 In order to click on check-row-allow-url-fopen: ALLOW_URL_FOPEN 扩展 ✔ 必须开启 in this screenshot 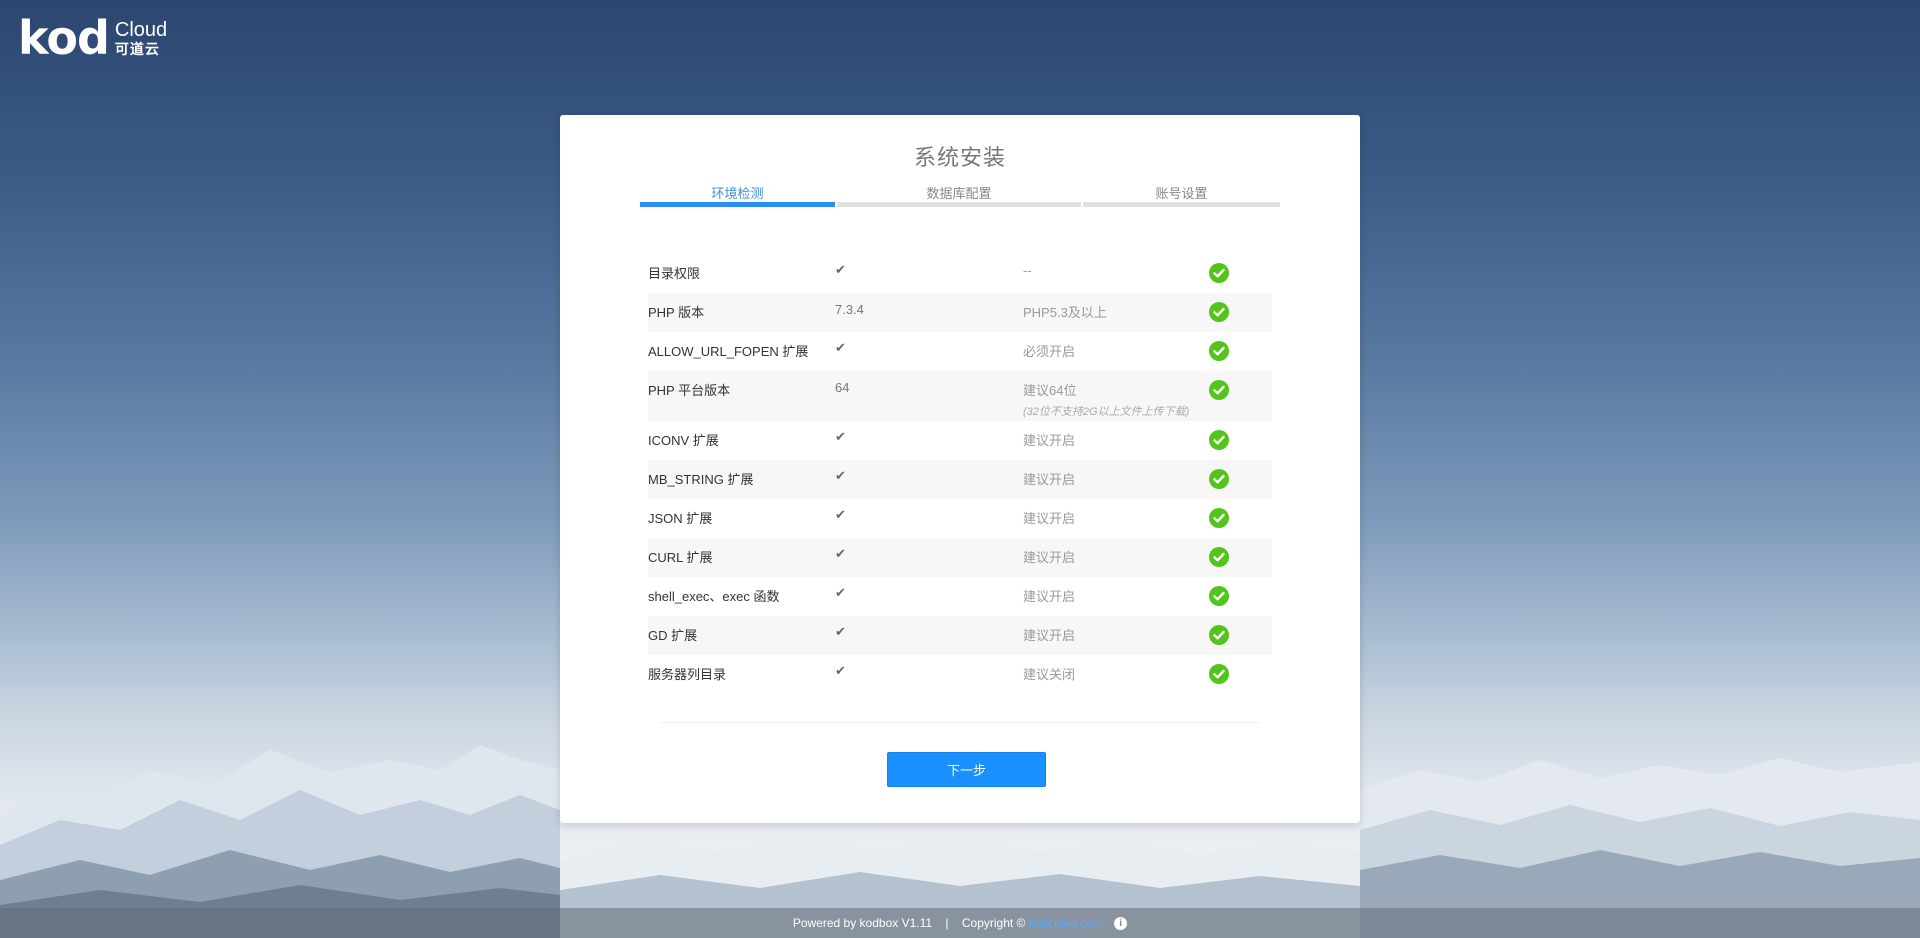, I will do `click(960, 351)`.